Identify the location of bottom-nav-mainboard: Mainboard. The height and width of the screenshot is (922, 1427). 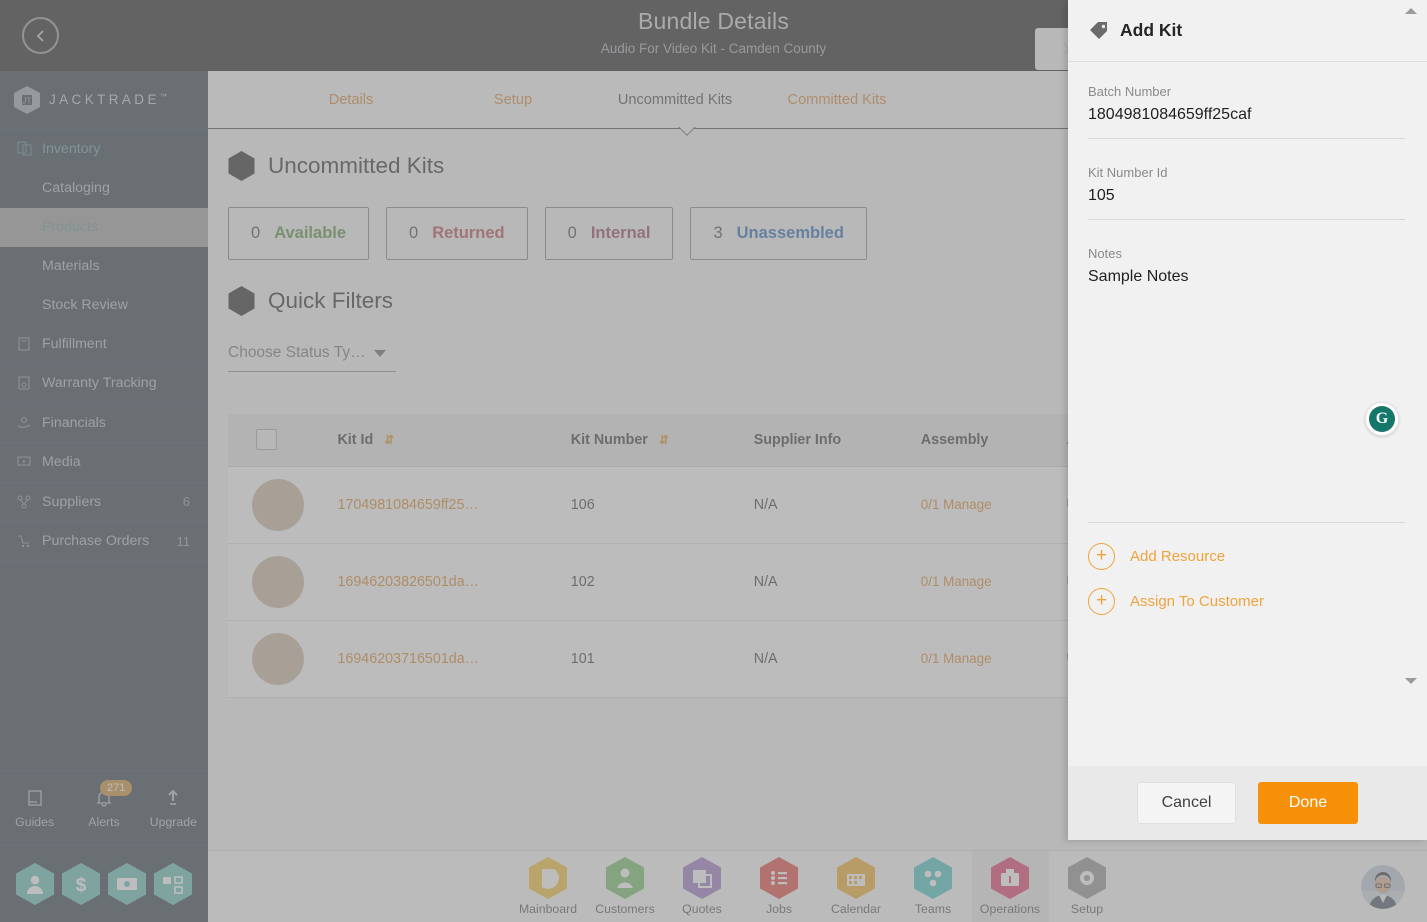
(548, 886).